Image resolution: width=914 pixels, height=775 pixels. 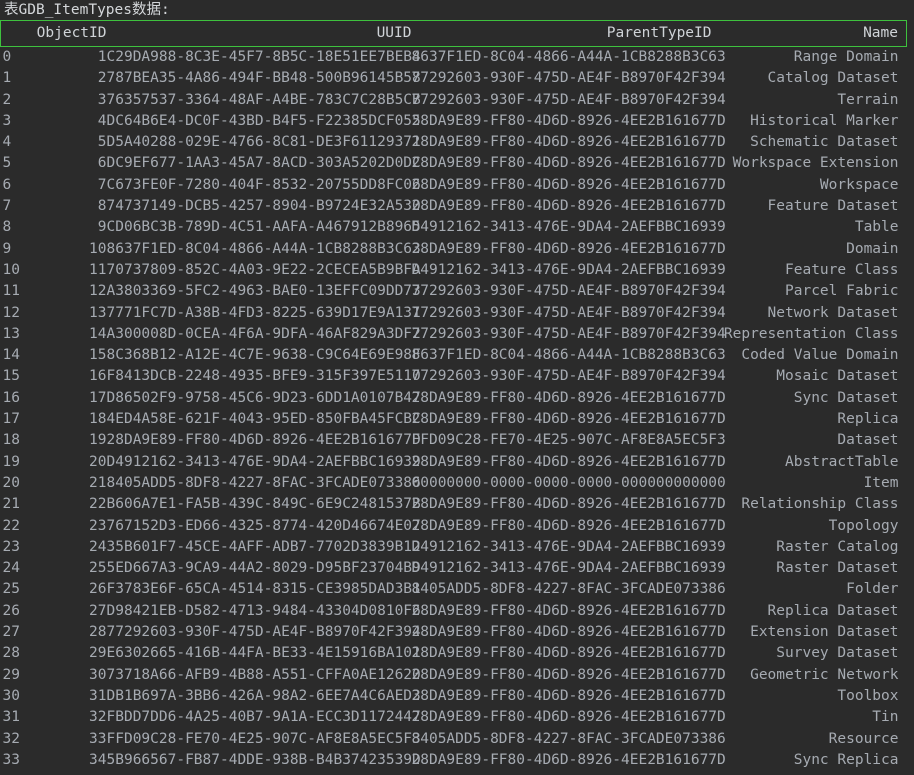 I want to click on cell-name: Tin, so click(x=885, y=717).